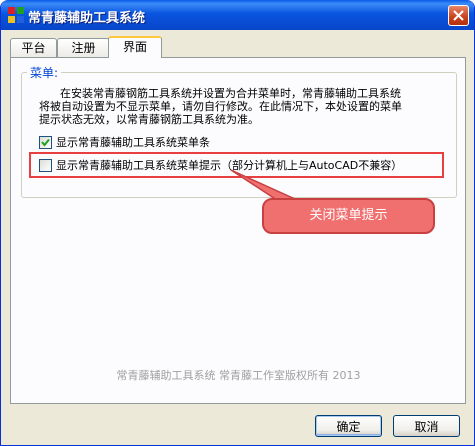  Describe the element at coordinates (133, 142) in the screenshot. I see `show-menubar-label: 显示常青藤辅助工具系统菜单条` at that location.